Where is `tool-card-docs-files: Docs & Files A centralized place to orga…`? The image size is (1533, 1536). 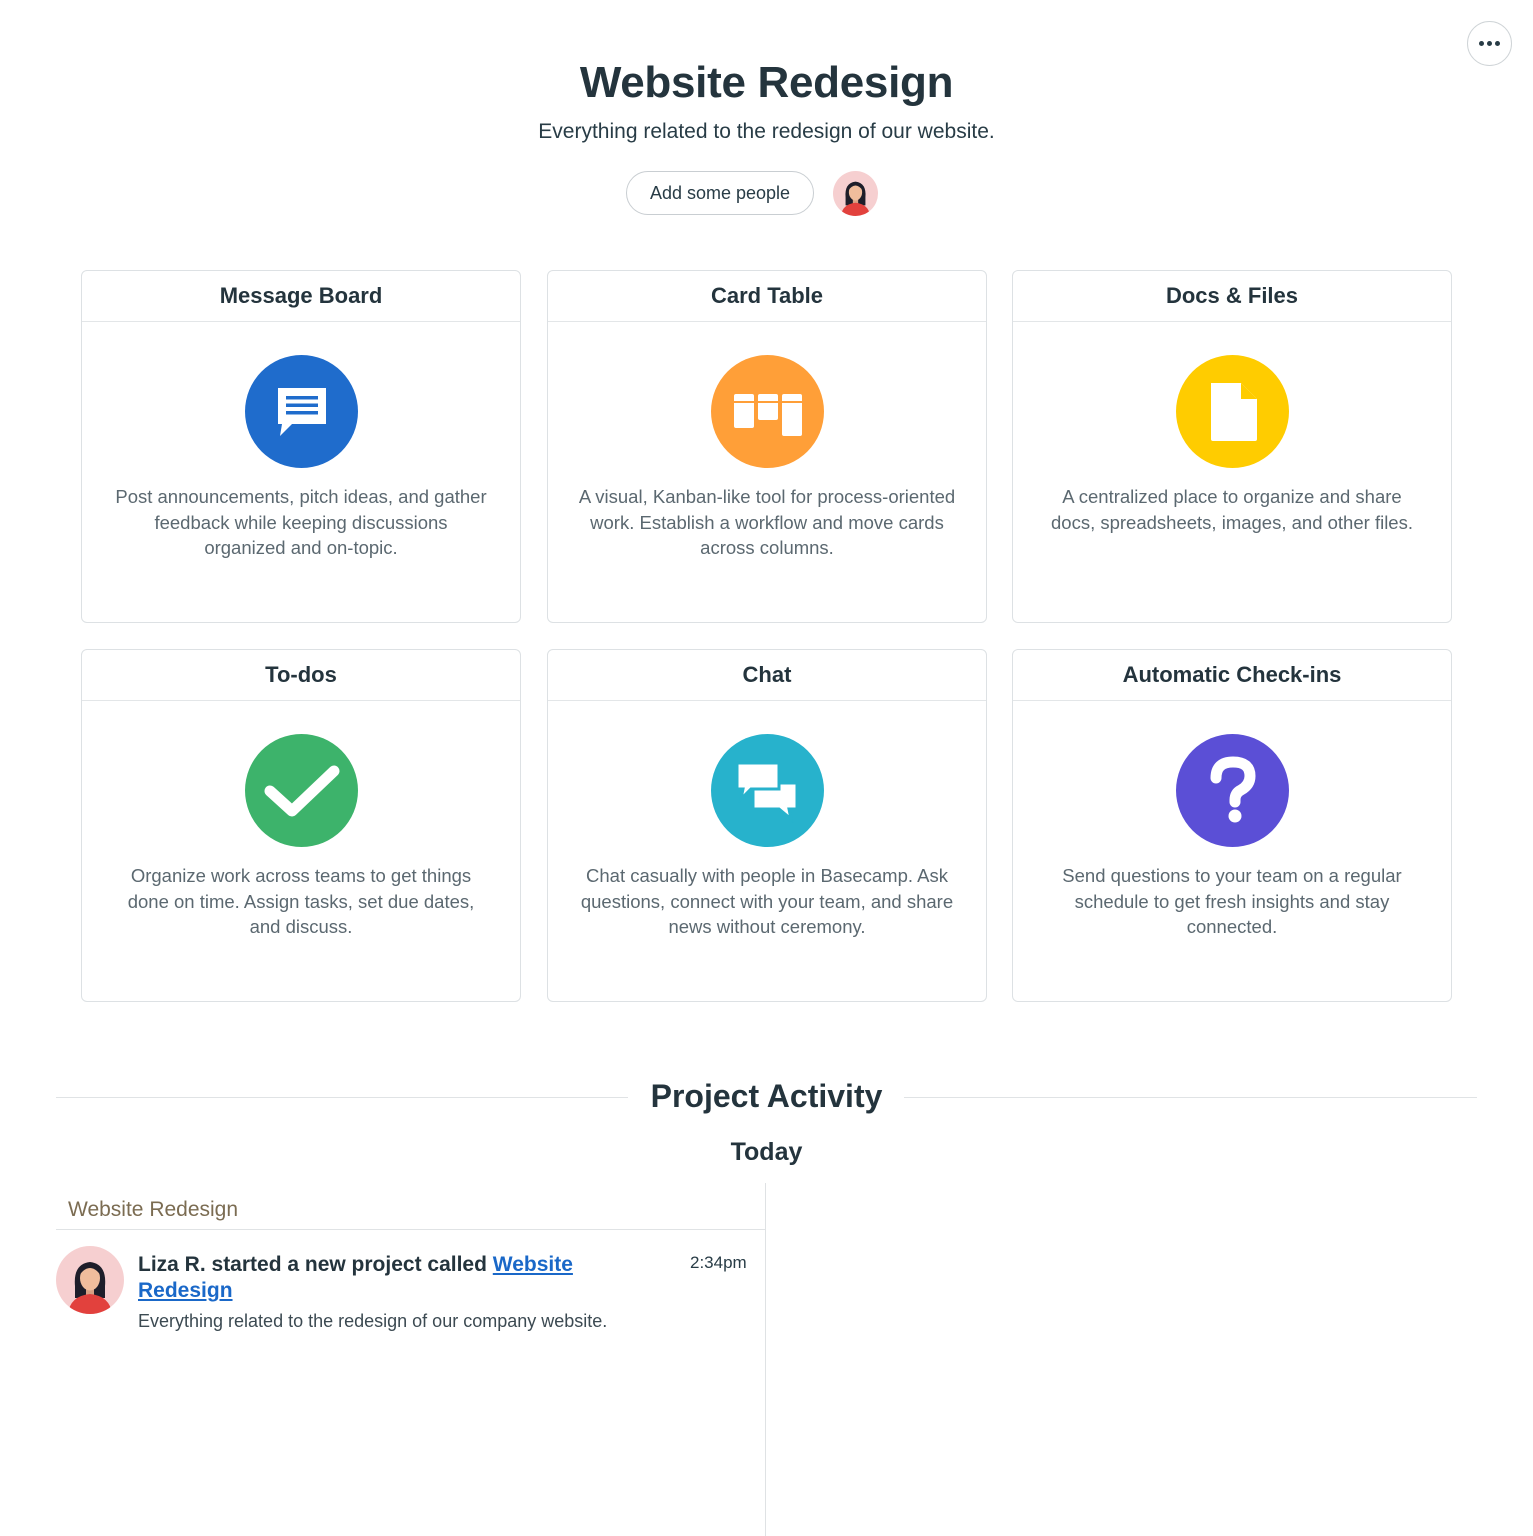
tool-card-docs-files: Docs & Files A centralized place to orga… is located at coordinates (1232, 446).